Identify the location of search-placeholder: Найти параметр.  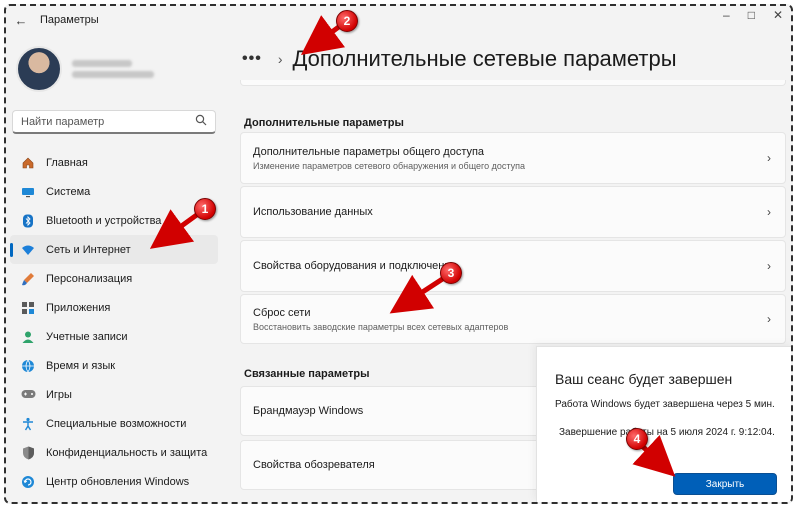
(63, 121).